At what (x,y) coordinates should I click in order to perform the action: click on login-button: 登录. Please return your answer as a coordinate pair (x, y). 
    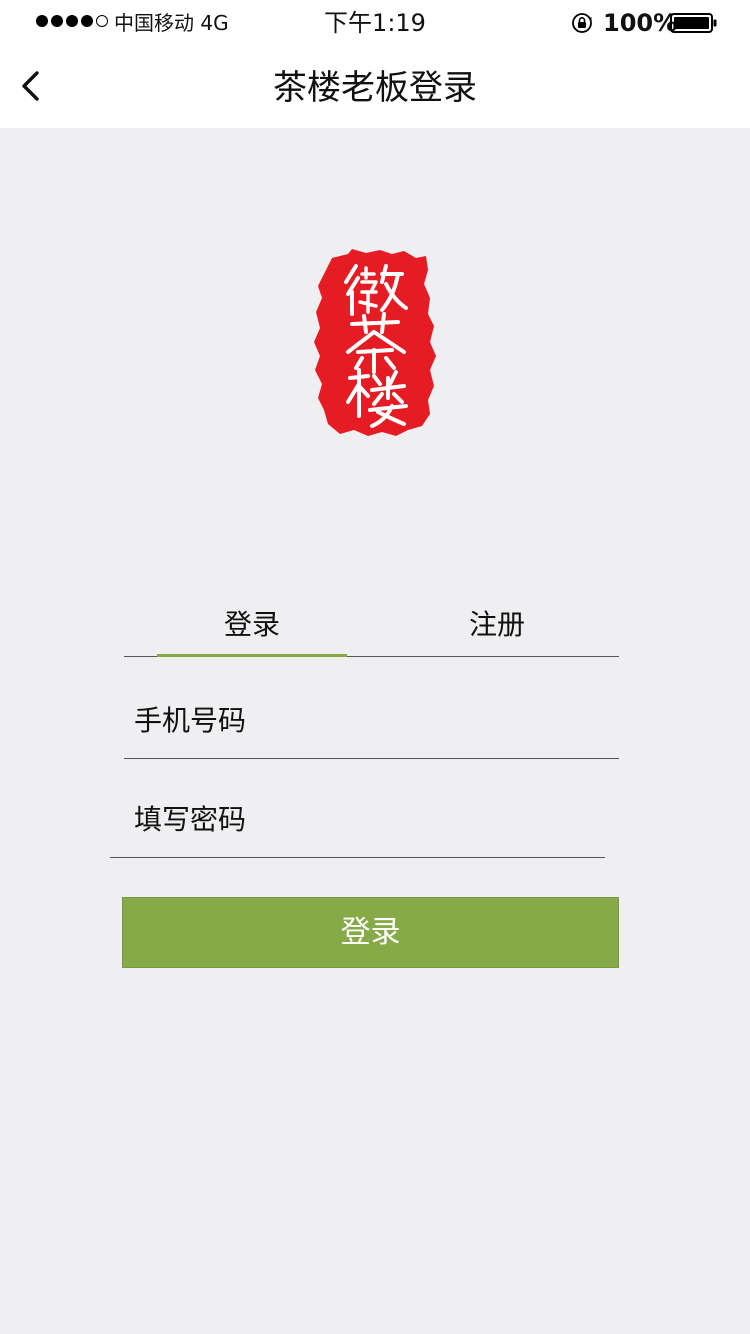
    Looking at the image, I should click on (370, 932).